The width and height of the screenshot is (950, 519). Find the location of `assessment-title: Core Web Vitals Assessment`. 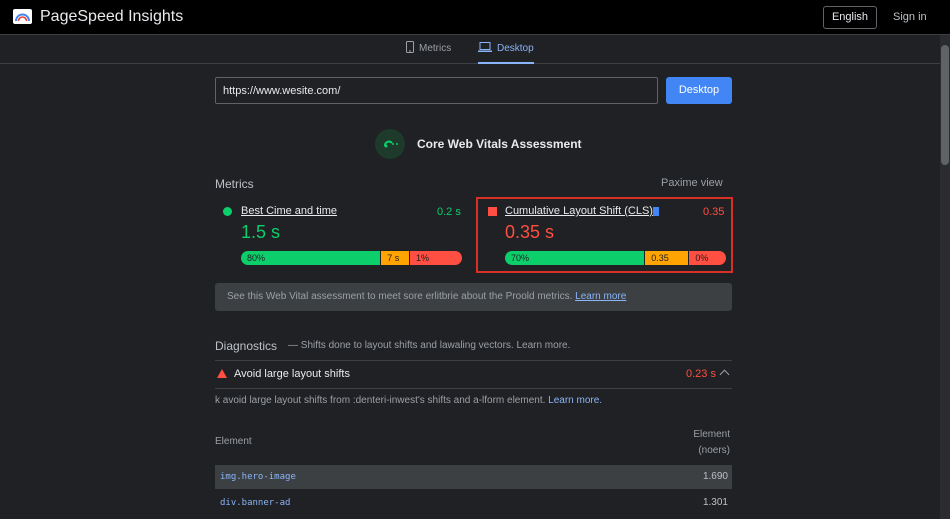

assessment-title: Core Web Vitals Assessment is located at coordinates (499, 144).